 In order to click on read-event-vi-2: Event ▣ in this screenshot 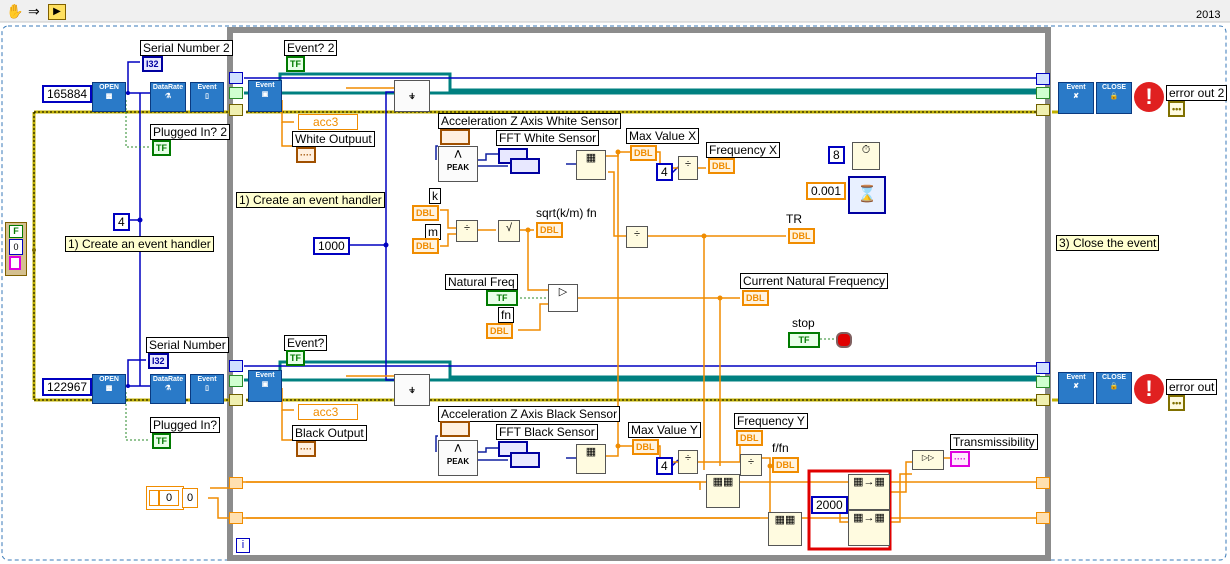, I will do `click(265, 386)`.